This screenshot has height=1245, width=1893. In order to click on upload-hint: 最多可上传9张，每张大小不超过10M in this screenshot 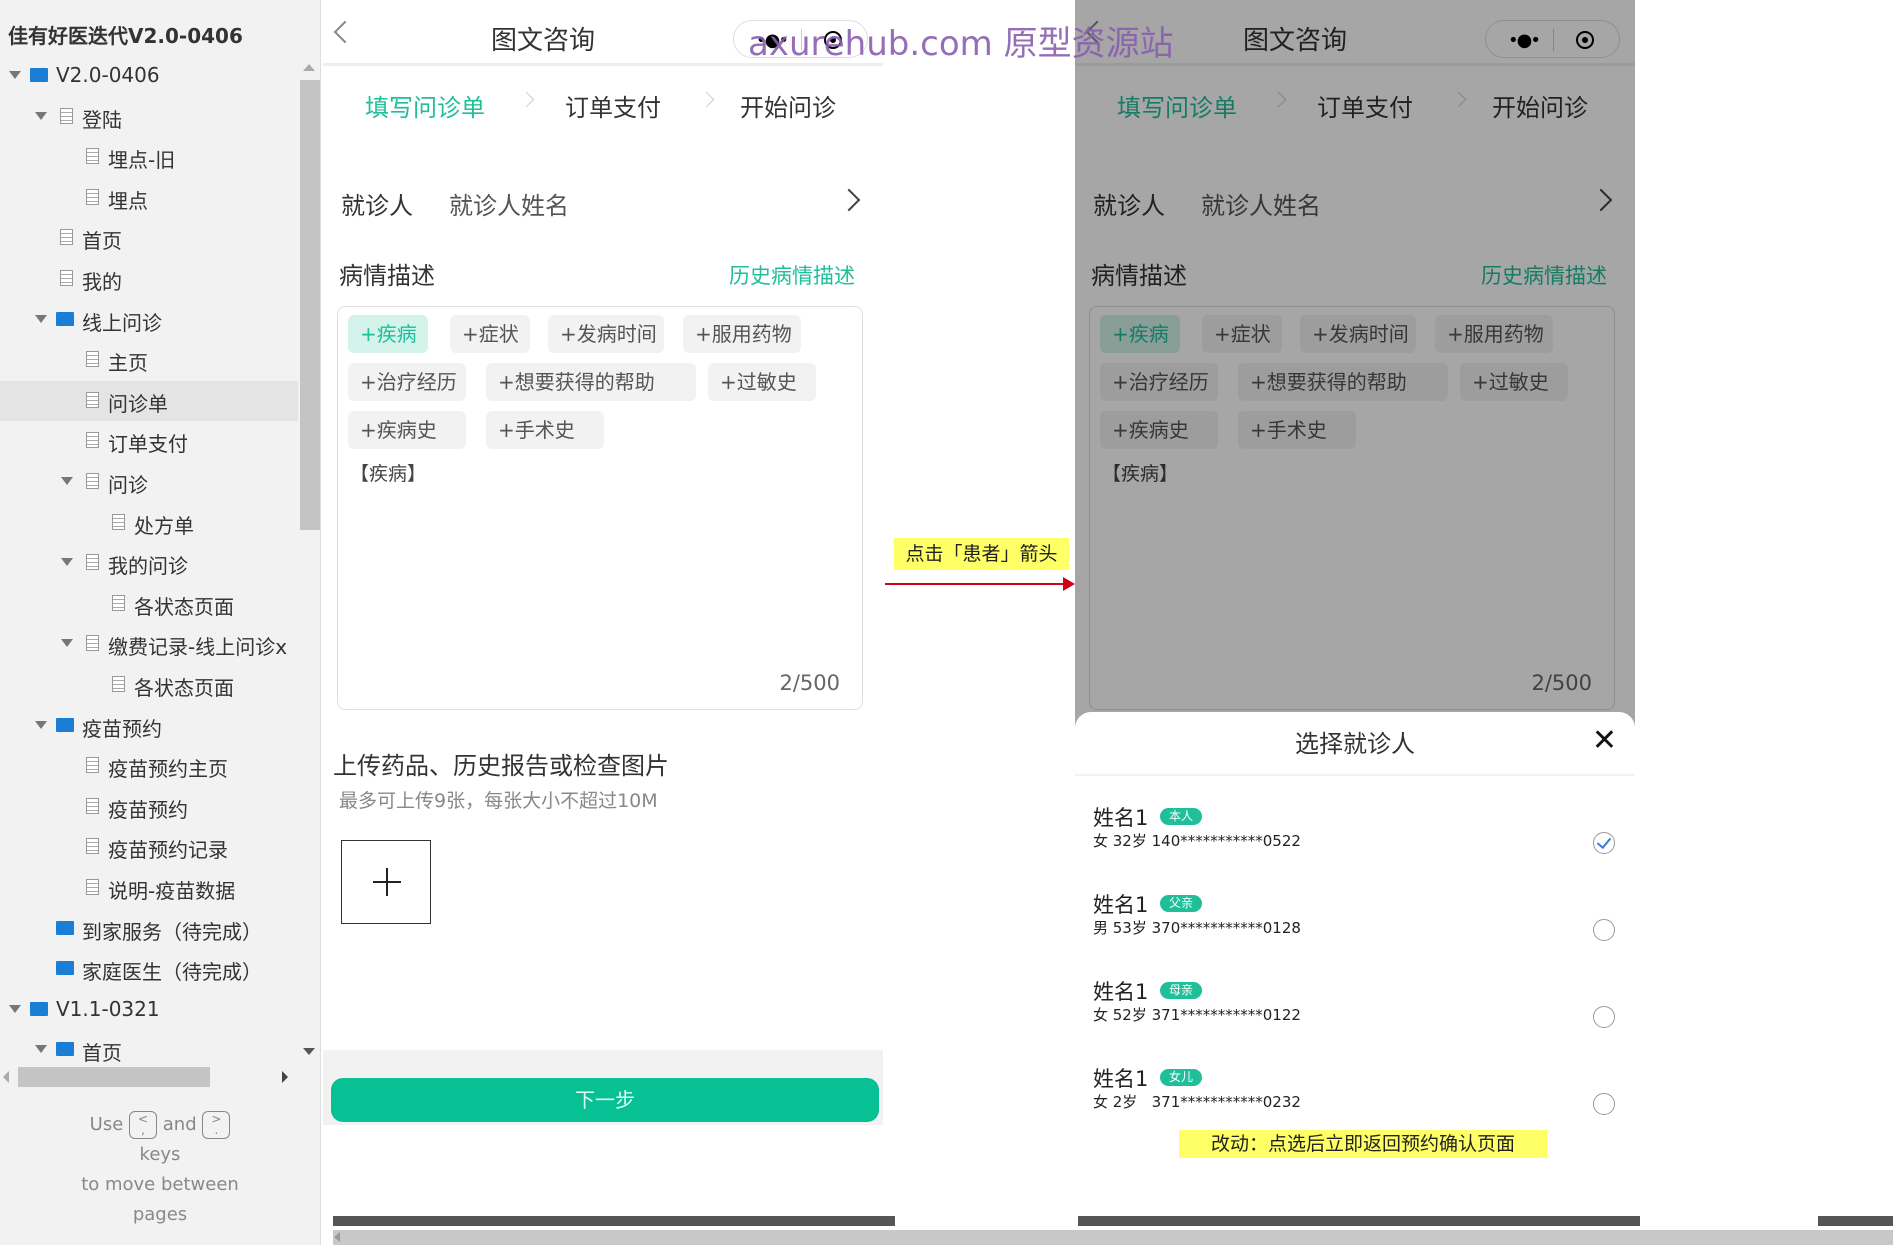, I will do `click(498, 801)`.